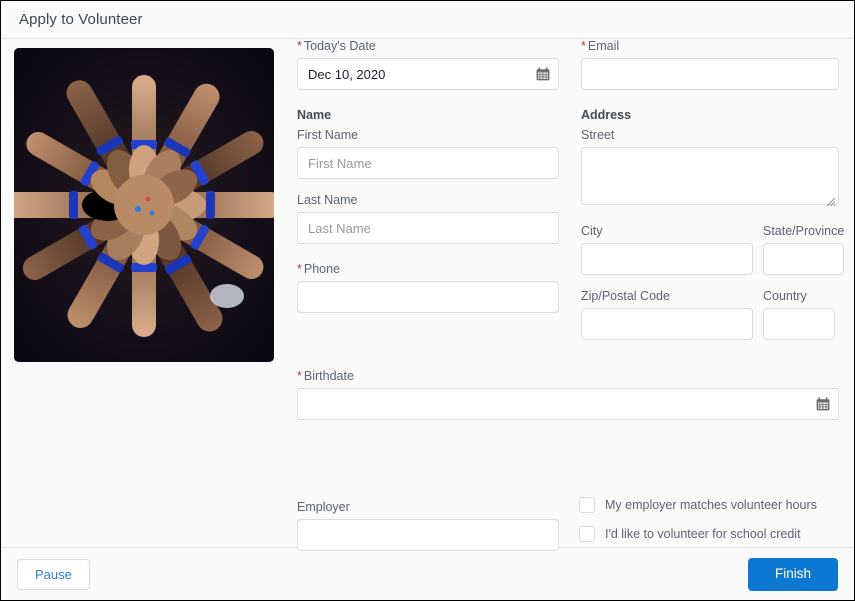  I want to click on first-name-input, so click(428, 163).